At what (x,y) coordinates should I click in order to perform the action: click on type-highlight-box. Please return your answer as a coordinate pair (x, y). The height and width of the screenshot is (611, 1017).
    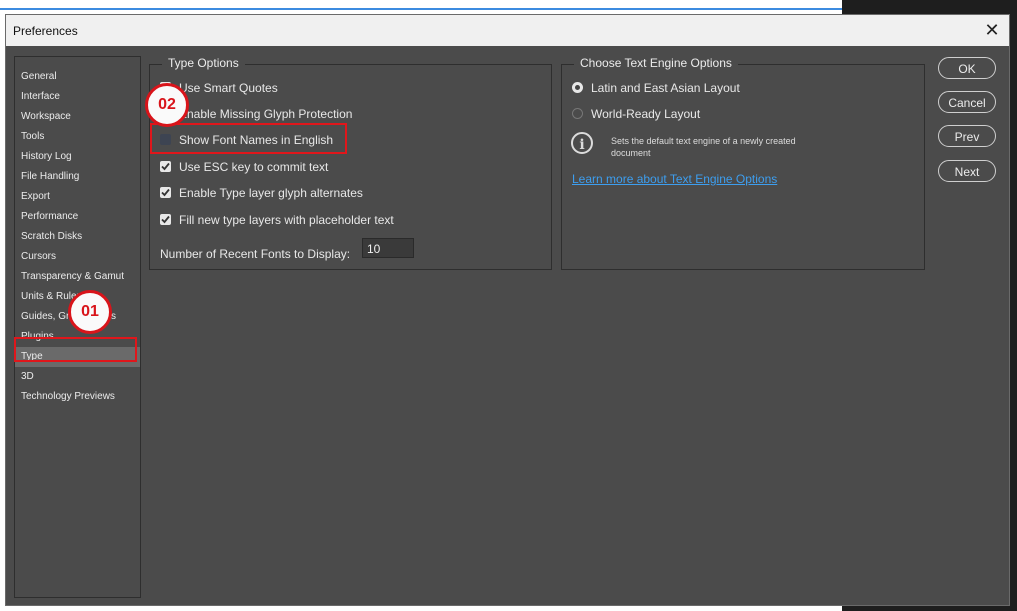
    Looking at the image, I should click on (75, 349).